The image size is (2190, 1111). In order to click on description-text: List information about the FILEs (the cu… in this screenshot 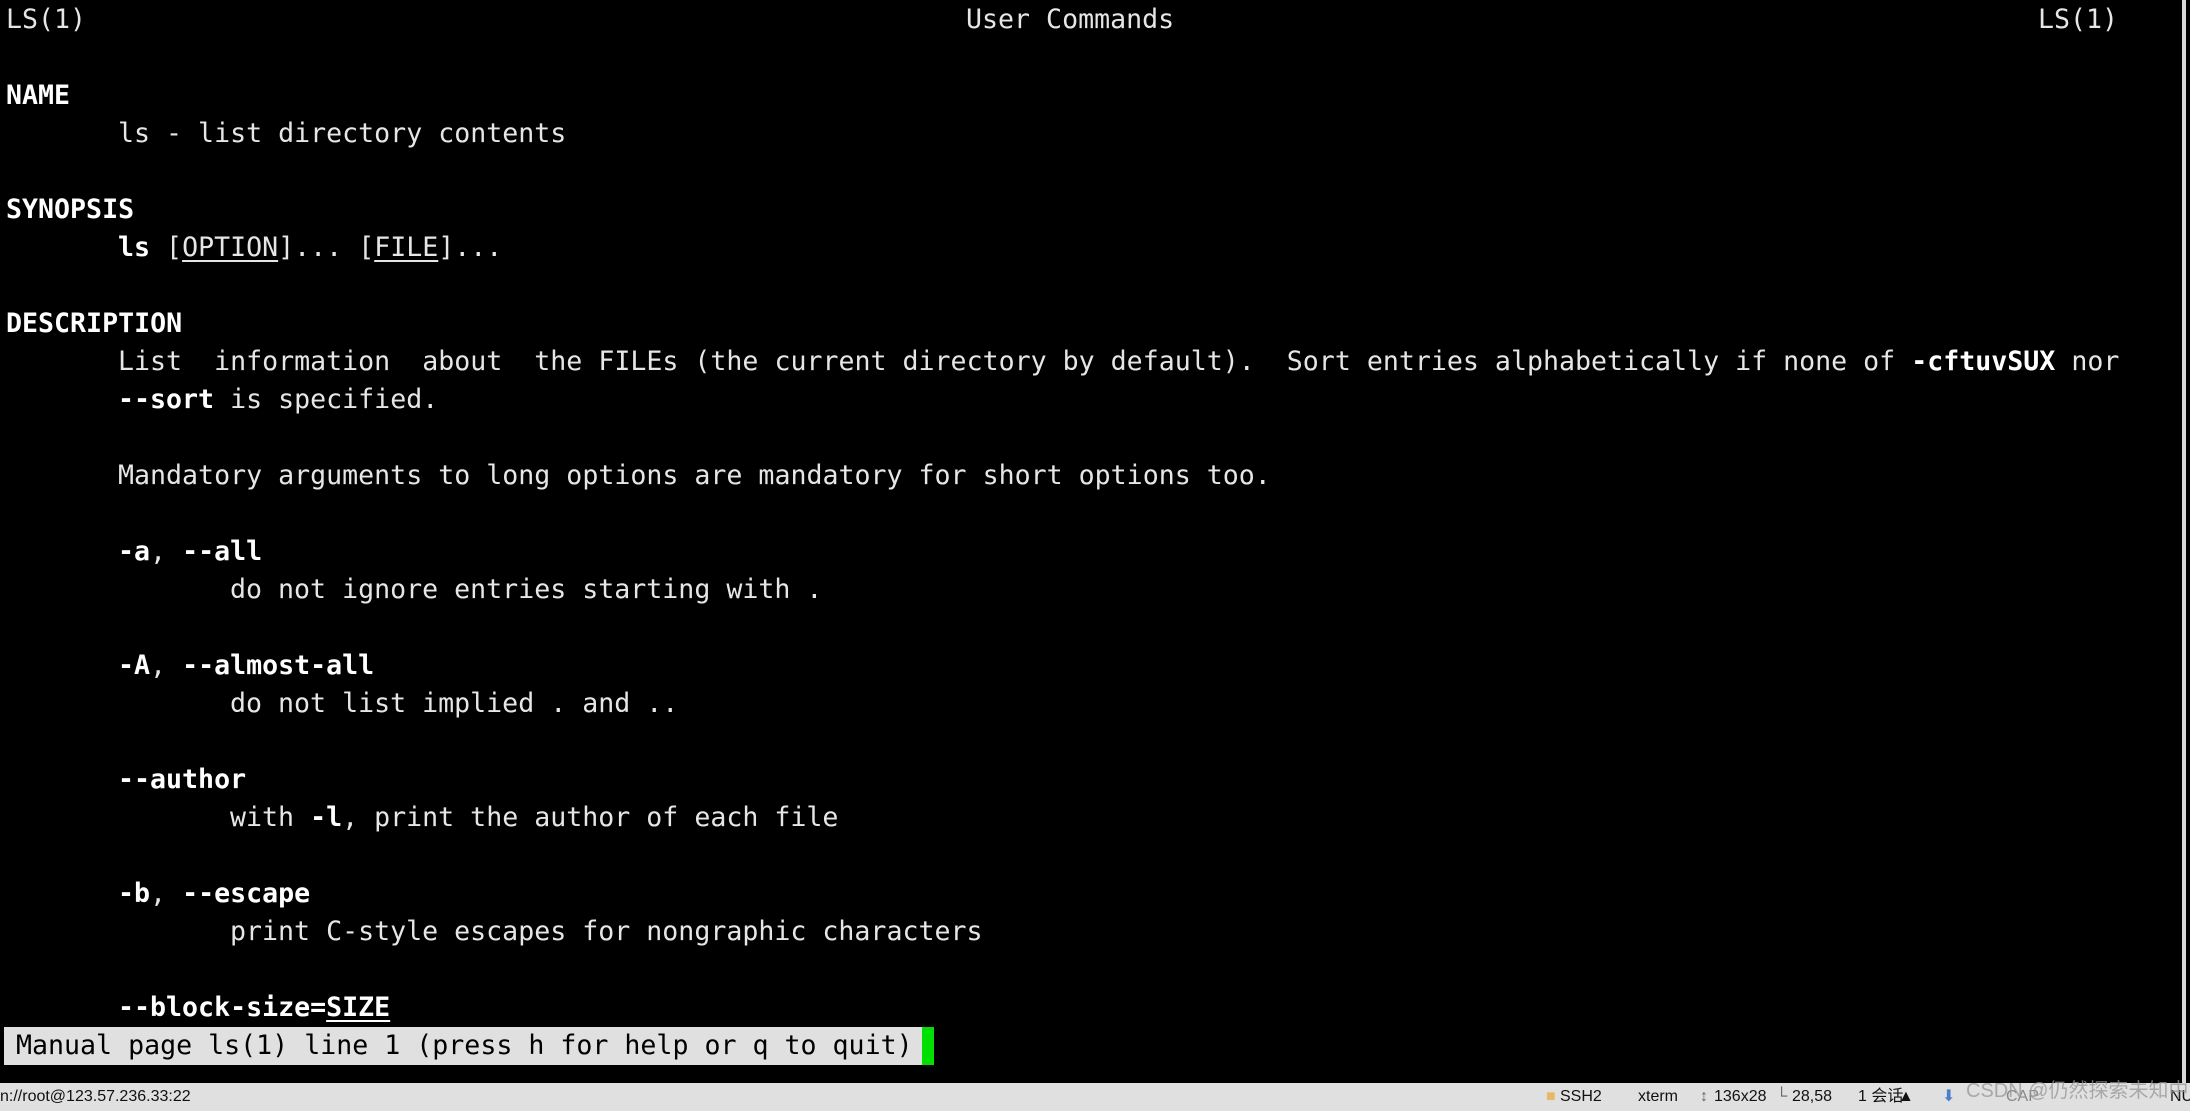, I will do `click(1015, 361)`.